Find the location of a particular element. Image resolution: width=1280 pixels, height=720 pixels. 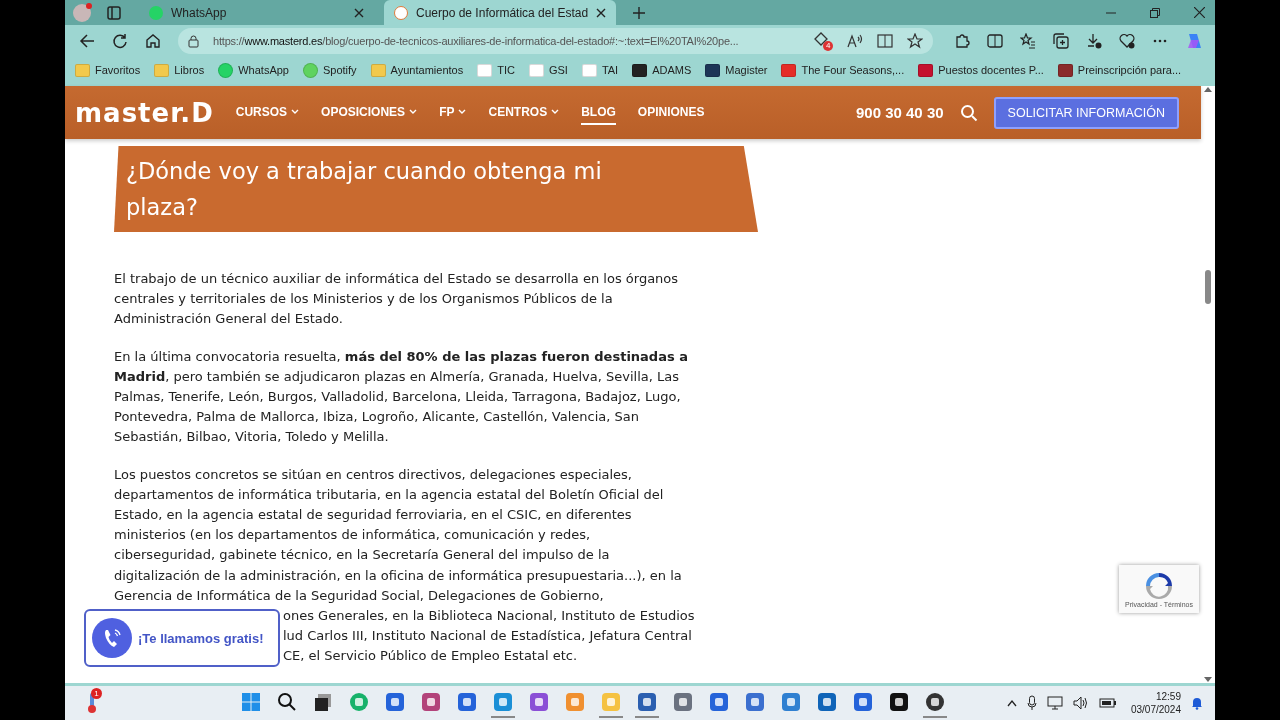

paragraph-line: lud Carlos III, Instituto Nacional de Estadística, Jefatura Central is located at coordinates (488, 636).